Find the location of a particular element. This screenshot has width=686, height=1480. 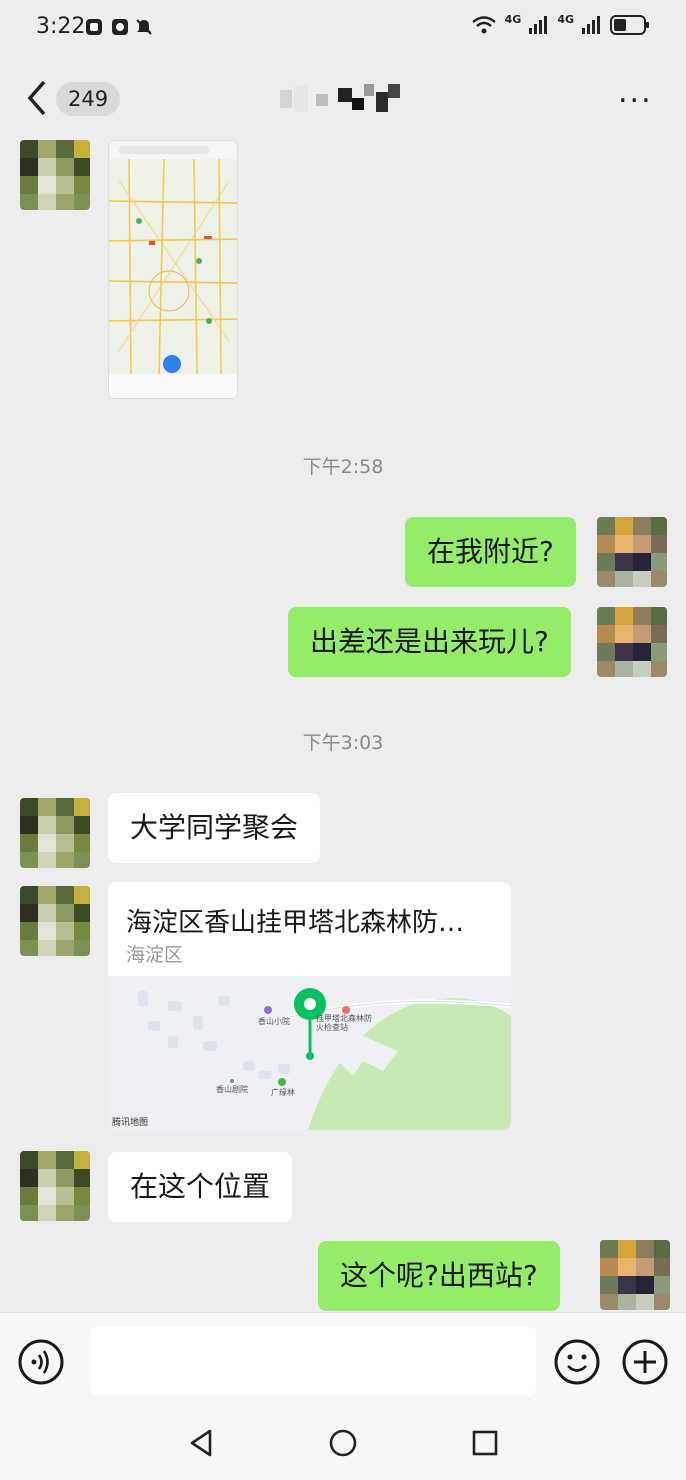

image-message-thumbnail is located at coordinates (173, 269).